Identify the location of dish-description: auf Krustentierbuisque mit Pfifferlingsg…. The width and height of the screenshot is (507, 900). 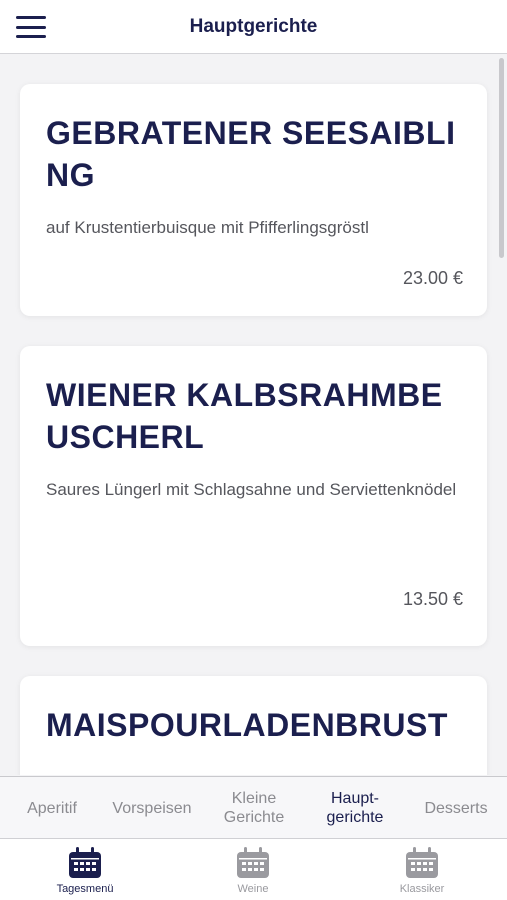
(207, 227).